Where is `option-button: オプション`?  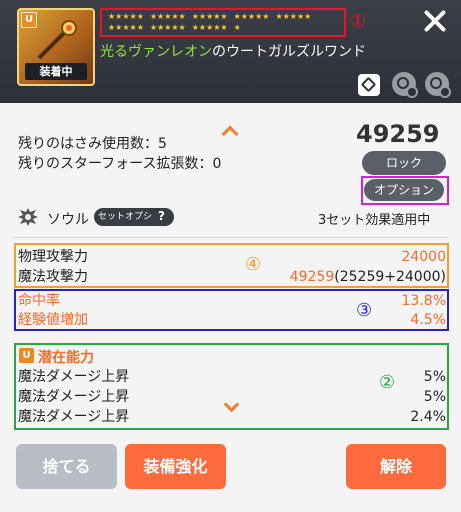 option-button: オプション is located at coordinates (404, 190).